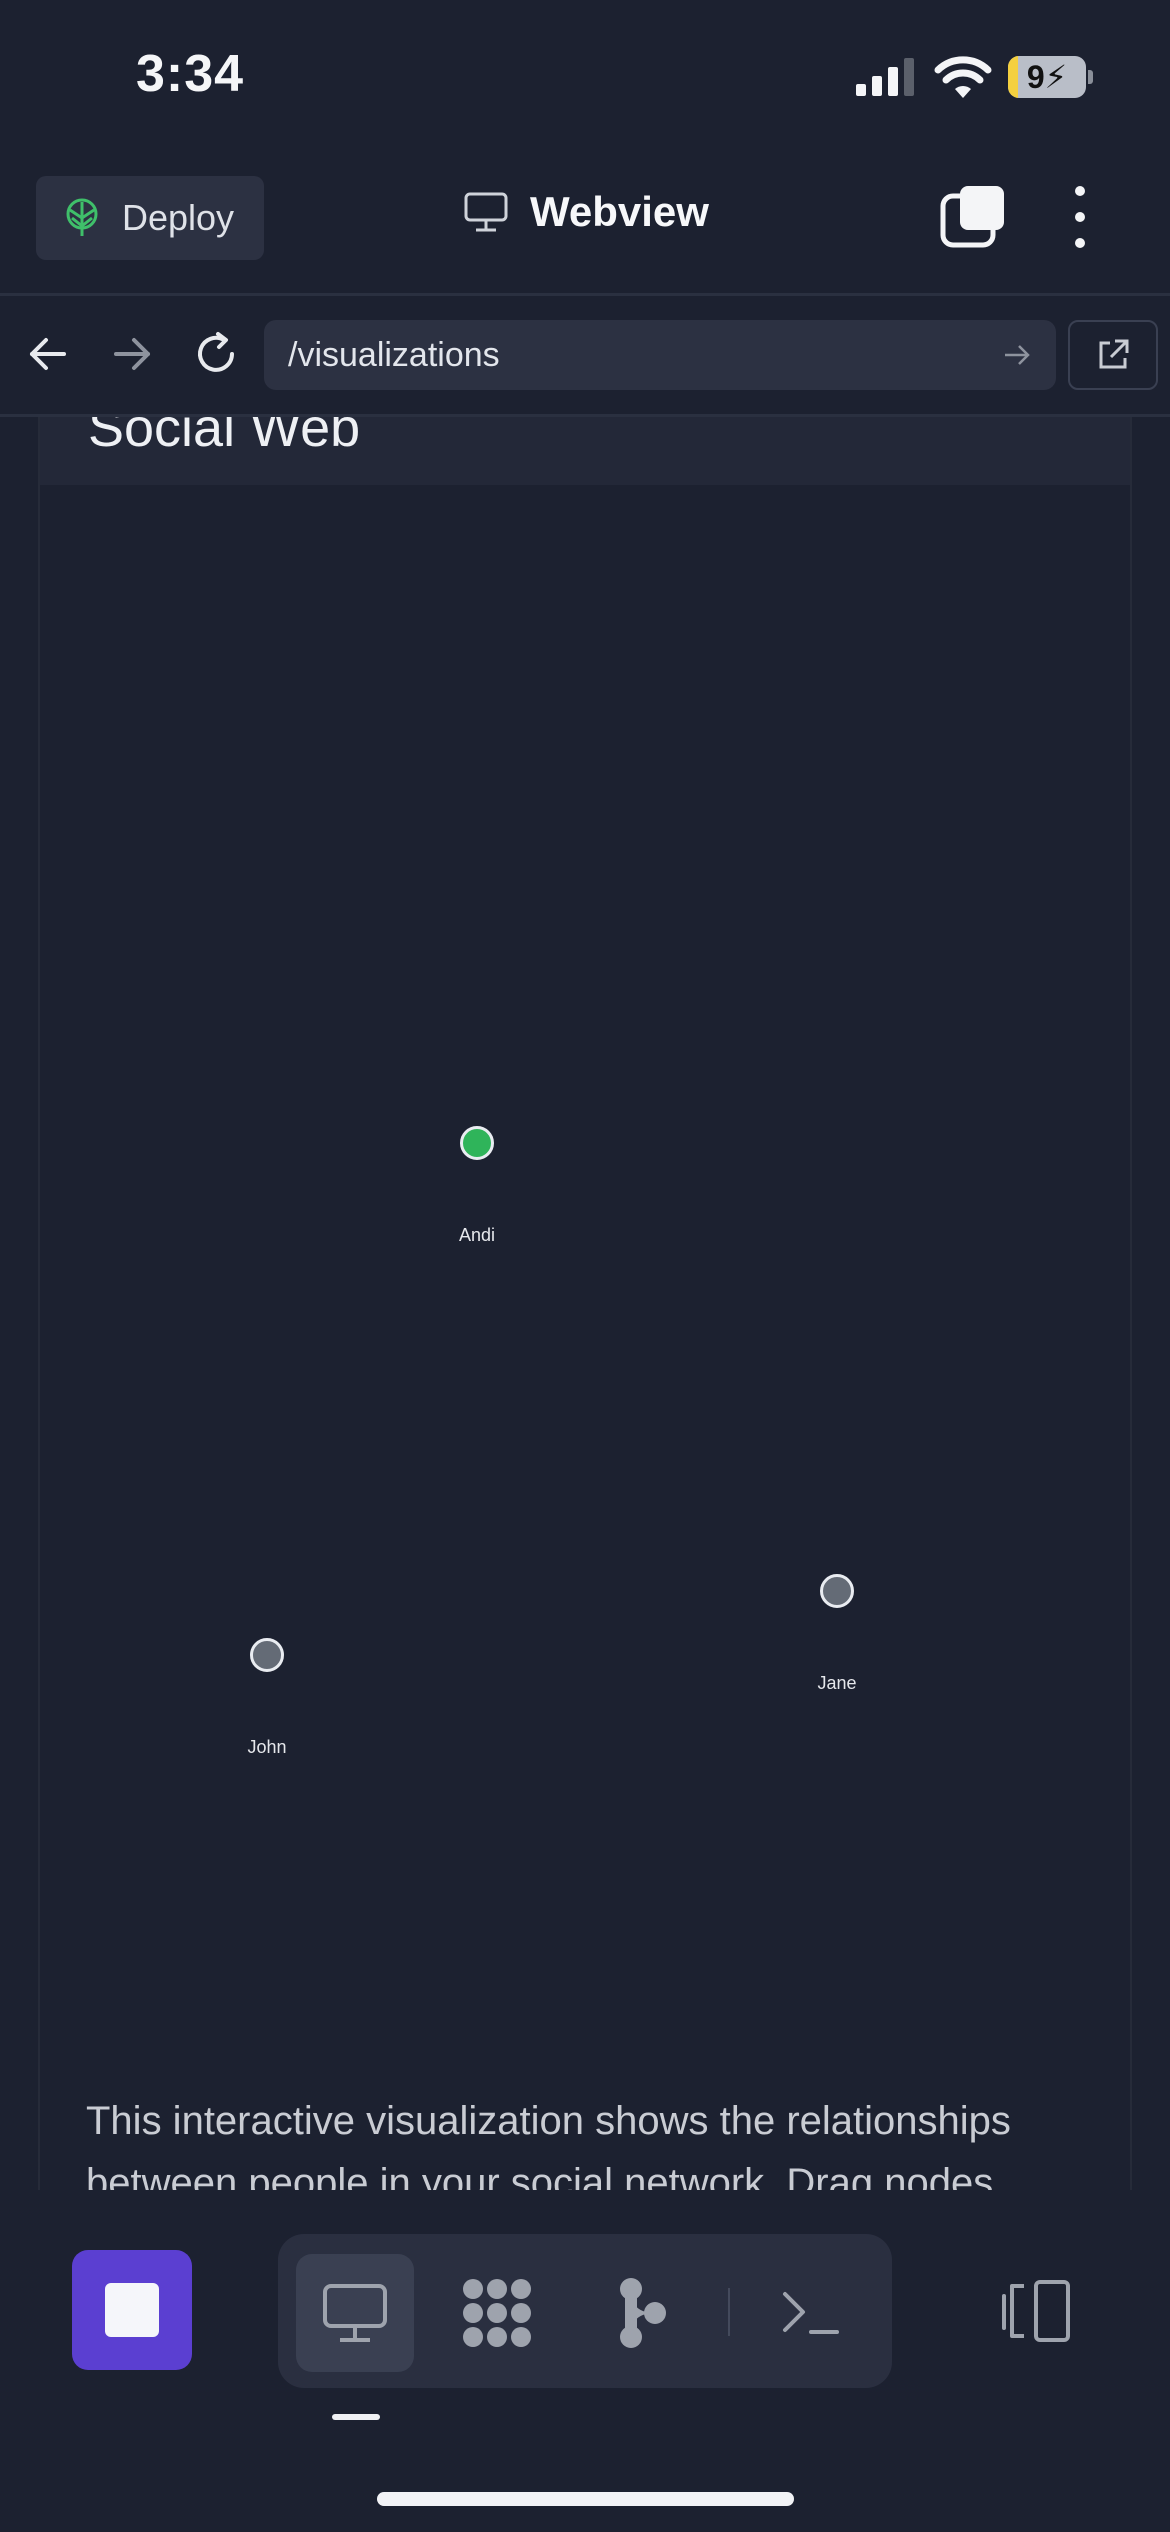  Describe the element at coordinates (267, 1747) in the screenshot. I see `node-label: John` at that location.